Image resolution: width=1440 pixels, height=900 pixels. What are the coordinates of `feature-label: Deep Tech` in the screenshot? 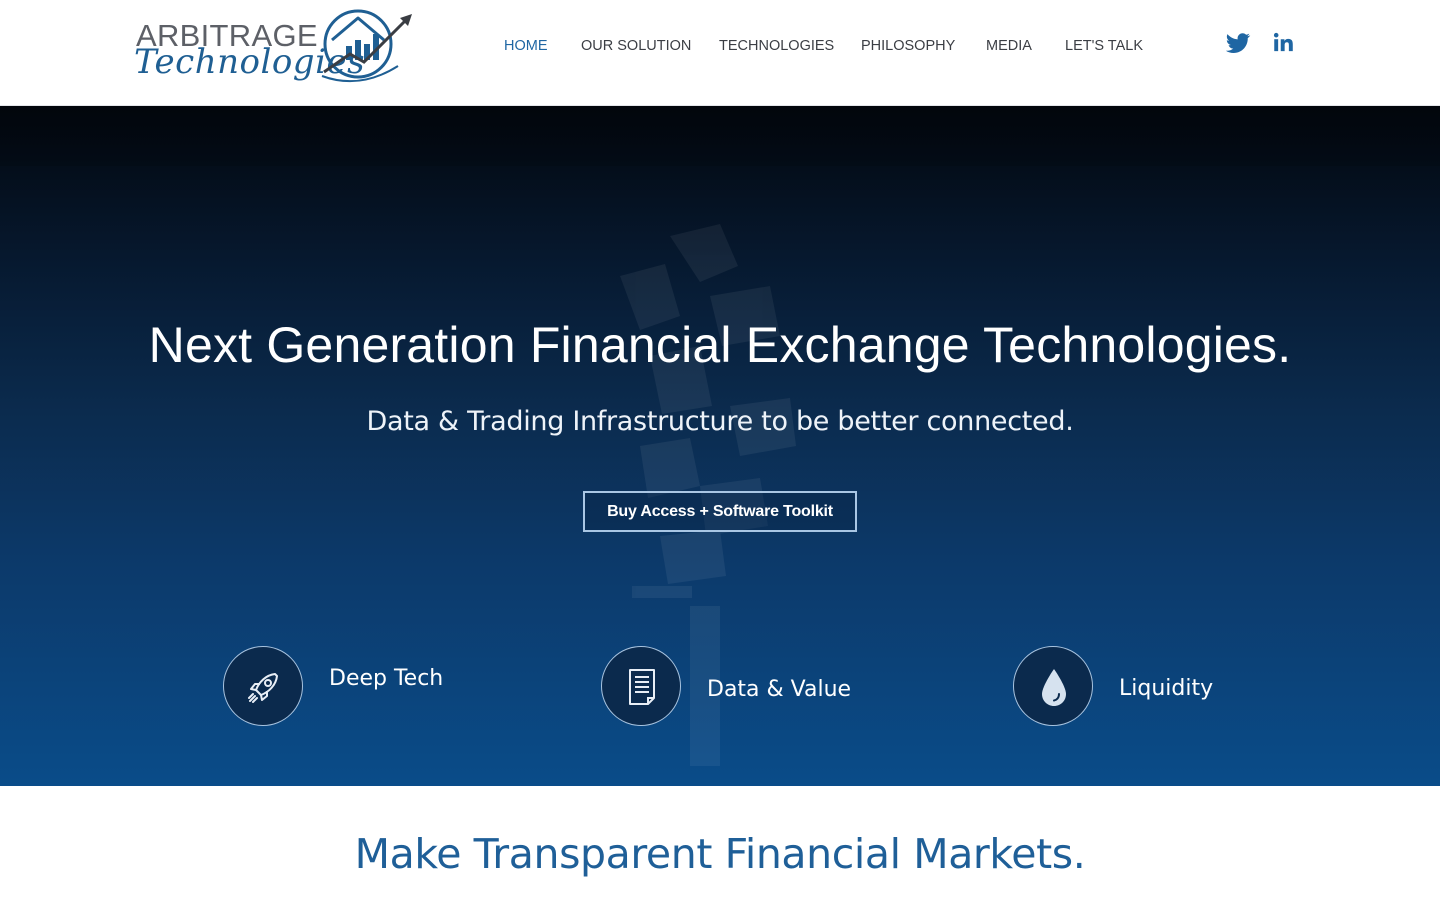 It's located at (386, 678).